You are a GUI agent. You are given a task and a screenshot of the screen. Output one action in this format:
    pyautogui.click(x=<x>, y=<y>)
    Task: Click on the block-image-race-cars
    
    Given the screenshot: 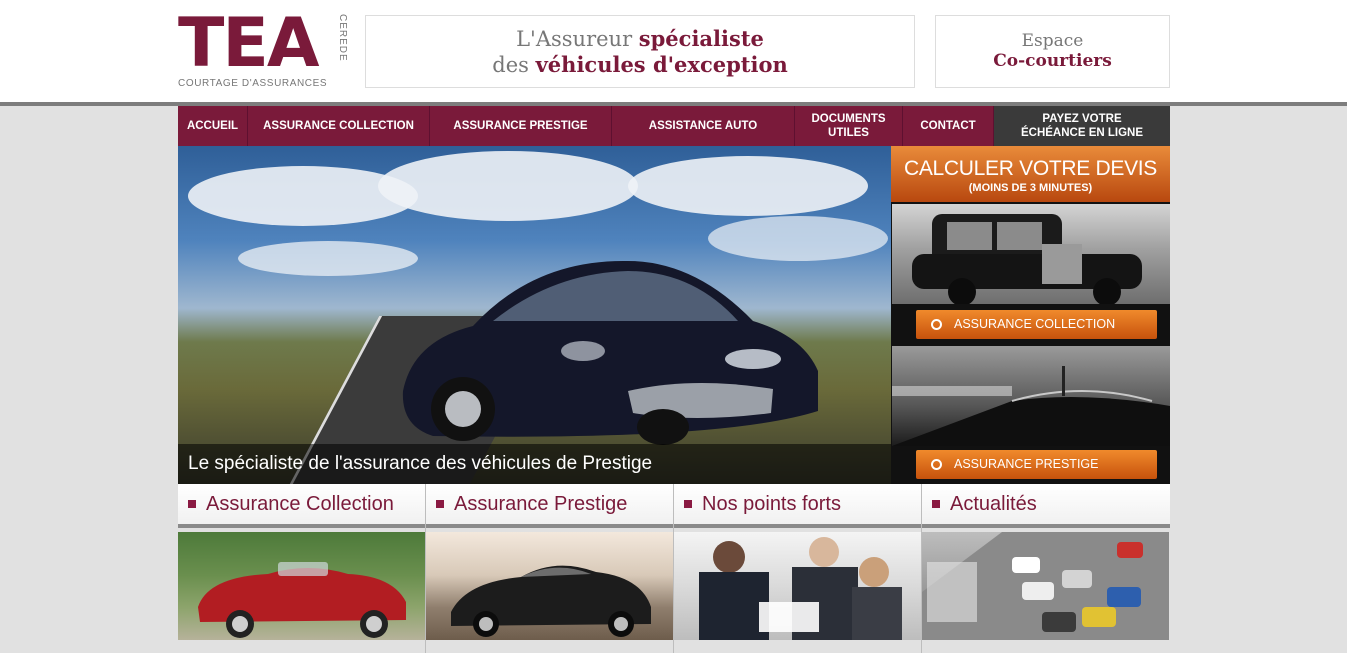 What is the action you would take?
    pyautogui.click(x=1045, y=586)
    